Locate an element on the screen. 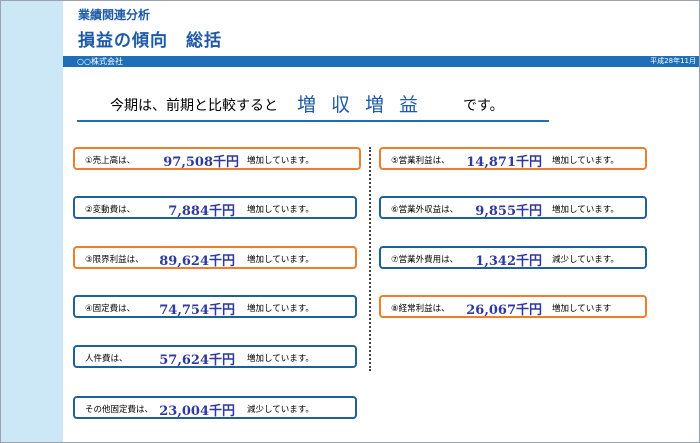 The image size is (700, 443). item-label: ④固定費は、 is located at coordinates (110, 309).